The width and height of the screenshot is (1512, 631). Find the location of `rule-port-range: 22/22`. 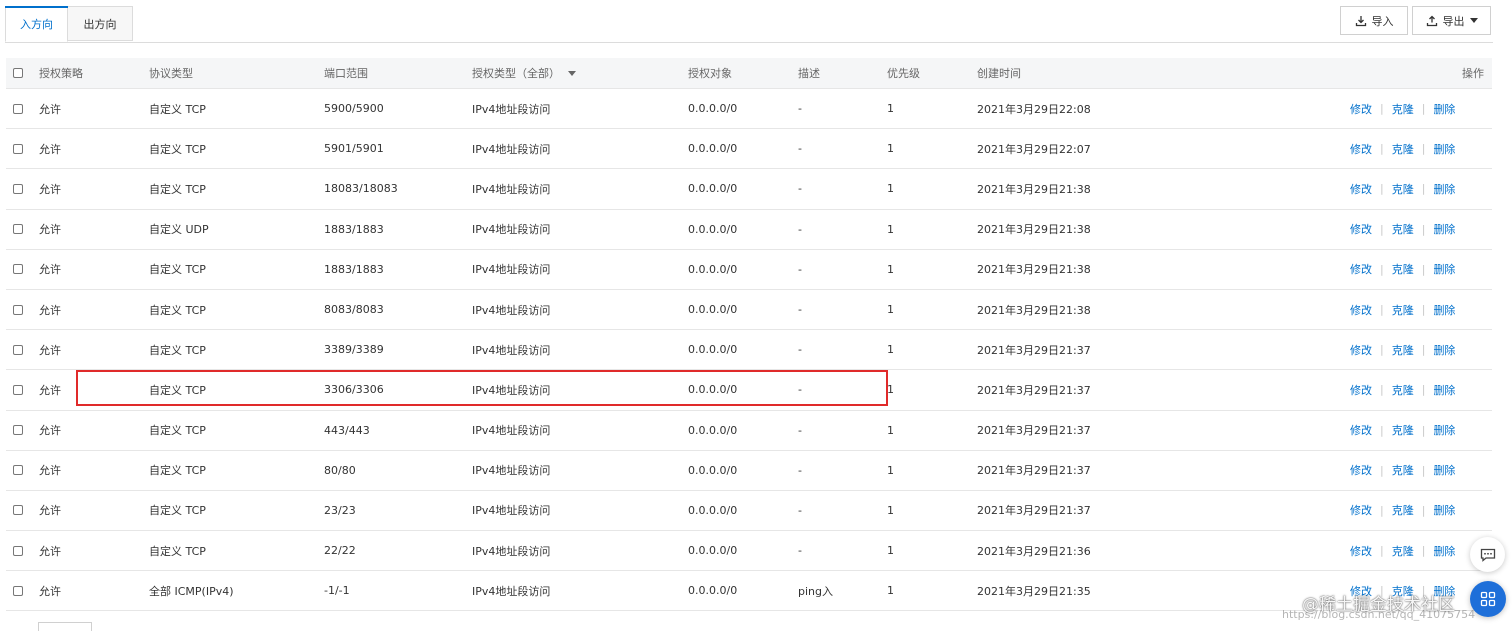

rule-port-range: 22/22 is located at coordinates (340, 551).